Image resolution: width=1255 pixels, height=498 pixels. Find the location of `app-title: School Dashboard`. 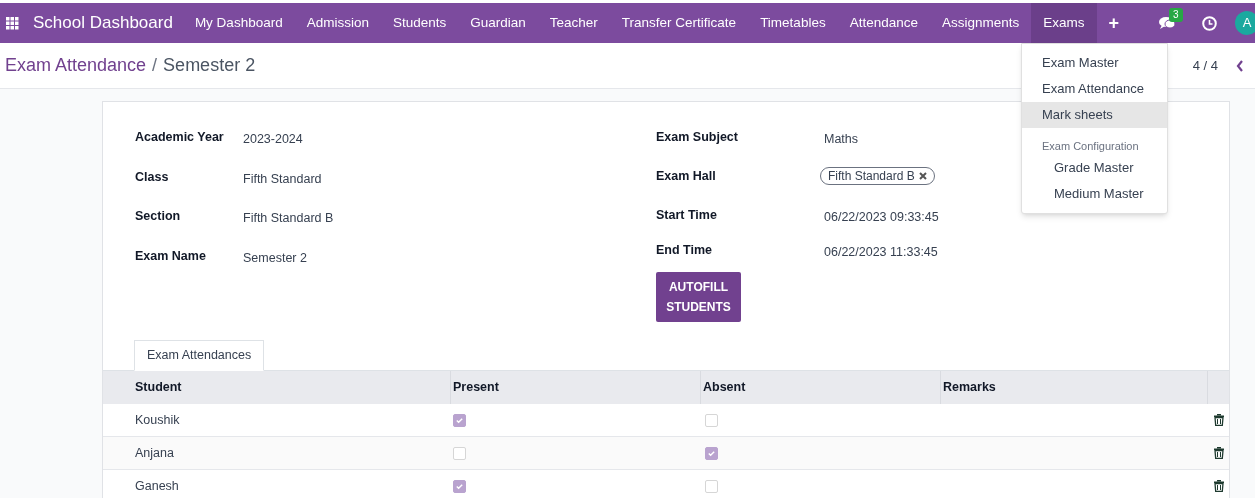

app-title: School Dashboard is located at coordinates (103, 23).